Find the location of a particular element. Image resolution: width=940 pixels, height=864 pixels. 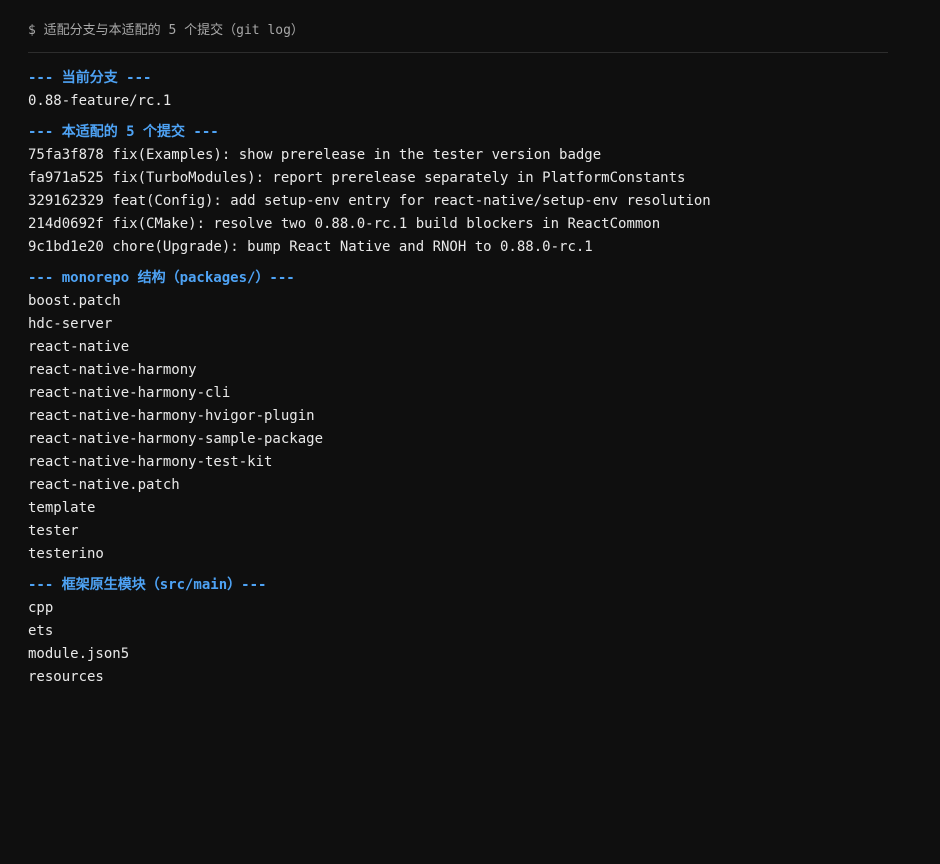

package-line: tester is located at coordinates (53, 531).